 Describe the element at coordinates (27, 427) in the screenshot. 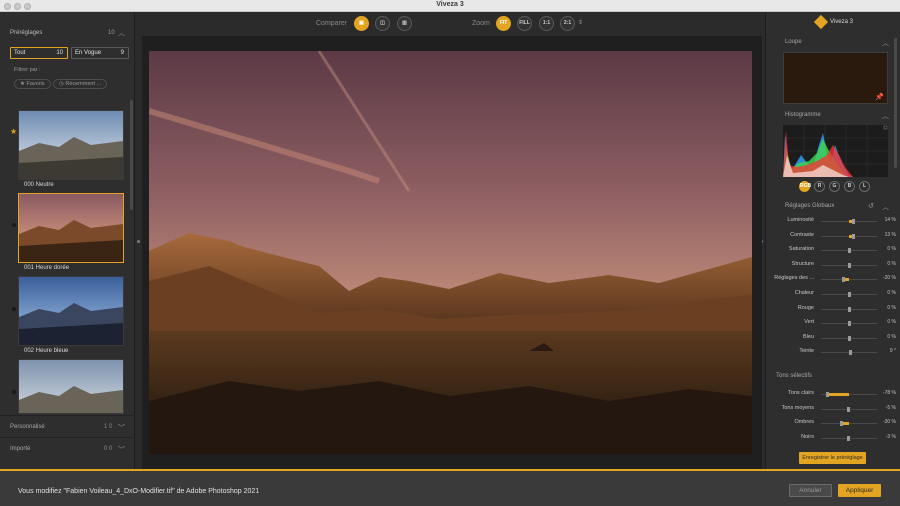

I see `custom-presets-row: Personnalisé` at that location.